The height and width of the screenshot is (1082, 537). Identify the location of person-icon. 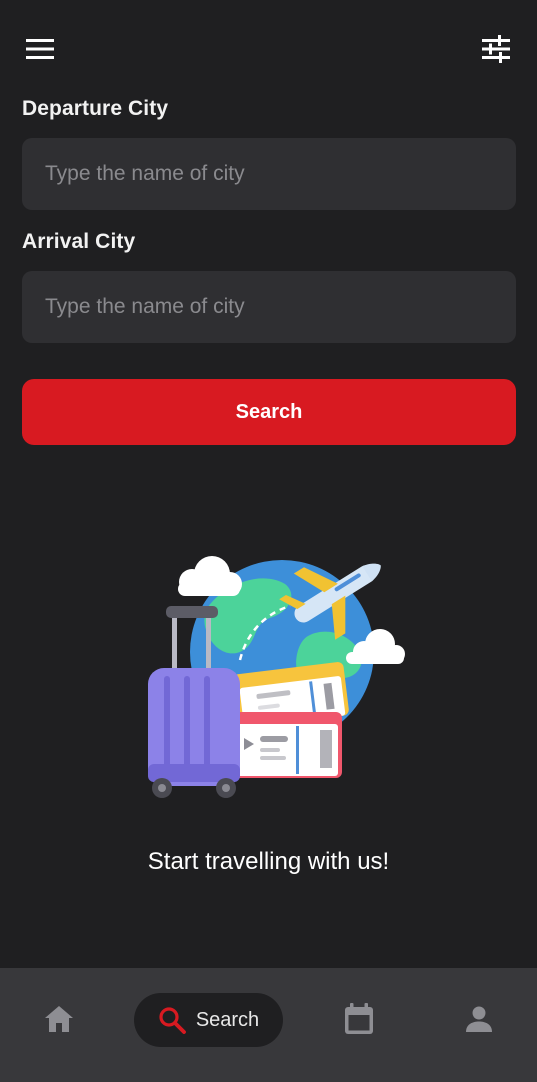
(479, 1019).